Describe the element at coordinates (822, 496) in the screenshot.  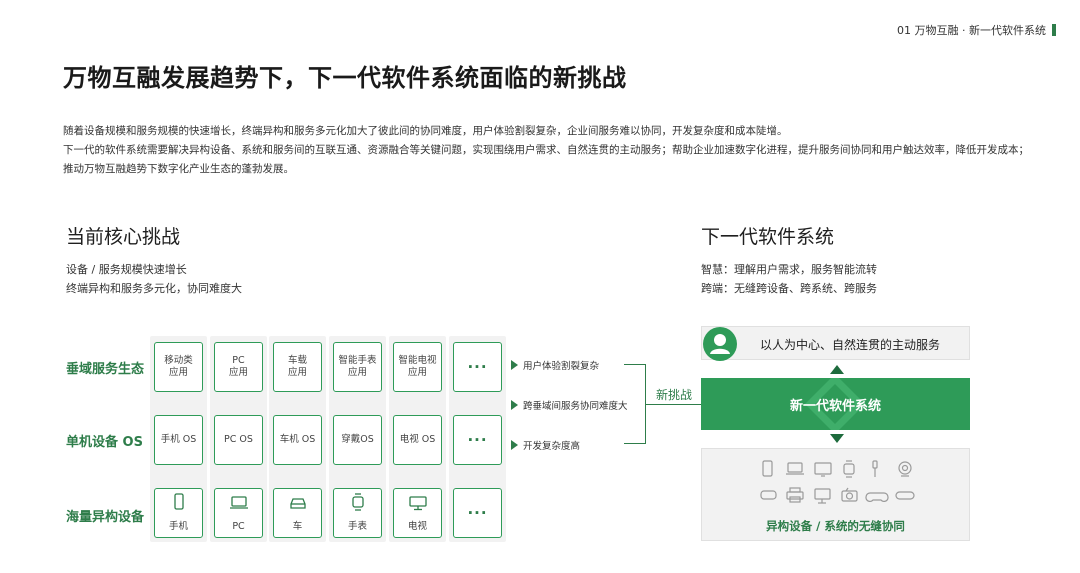
I see `desktop-icon` at that location.